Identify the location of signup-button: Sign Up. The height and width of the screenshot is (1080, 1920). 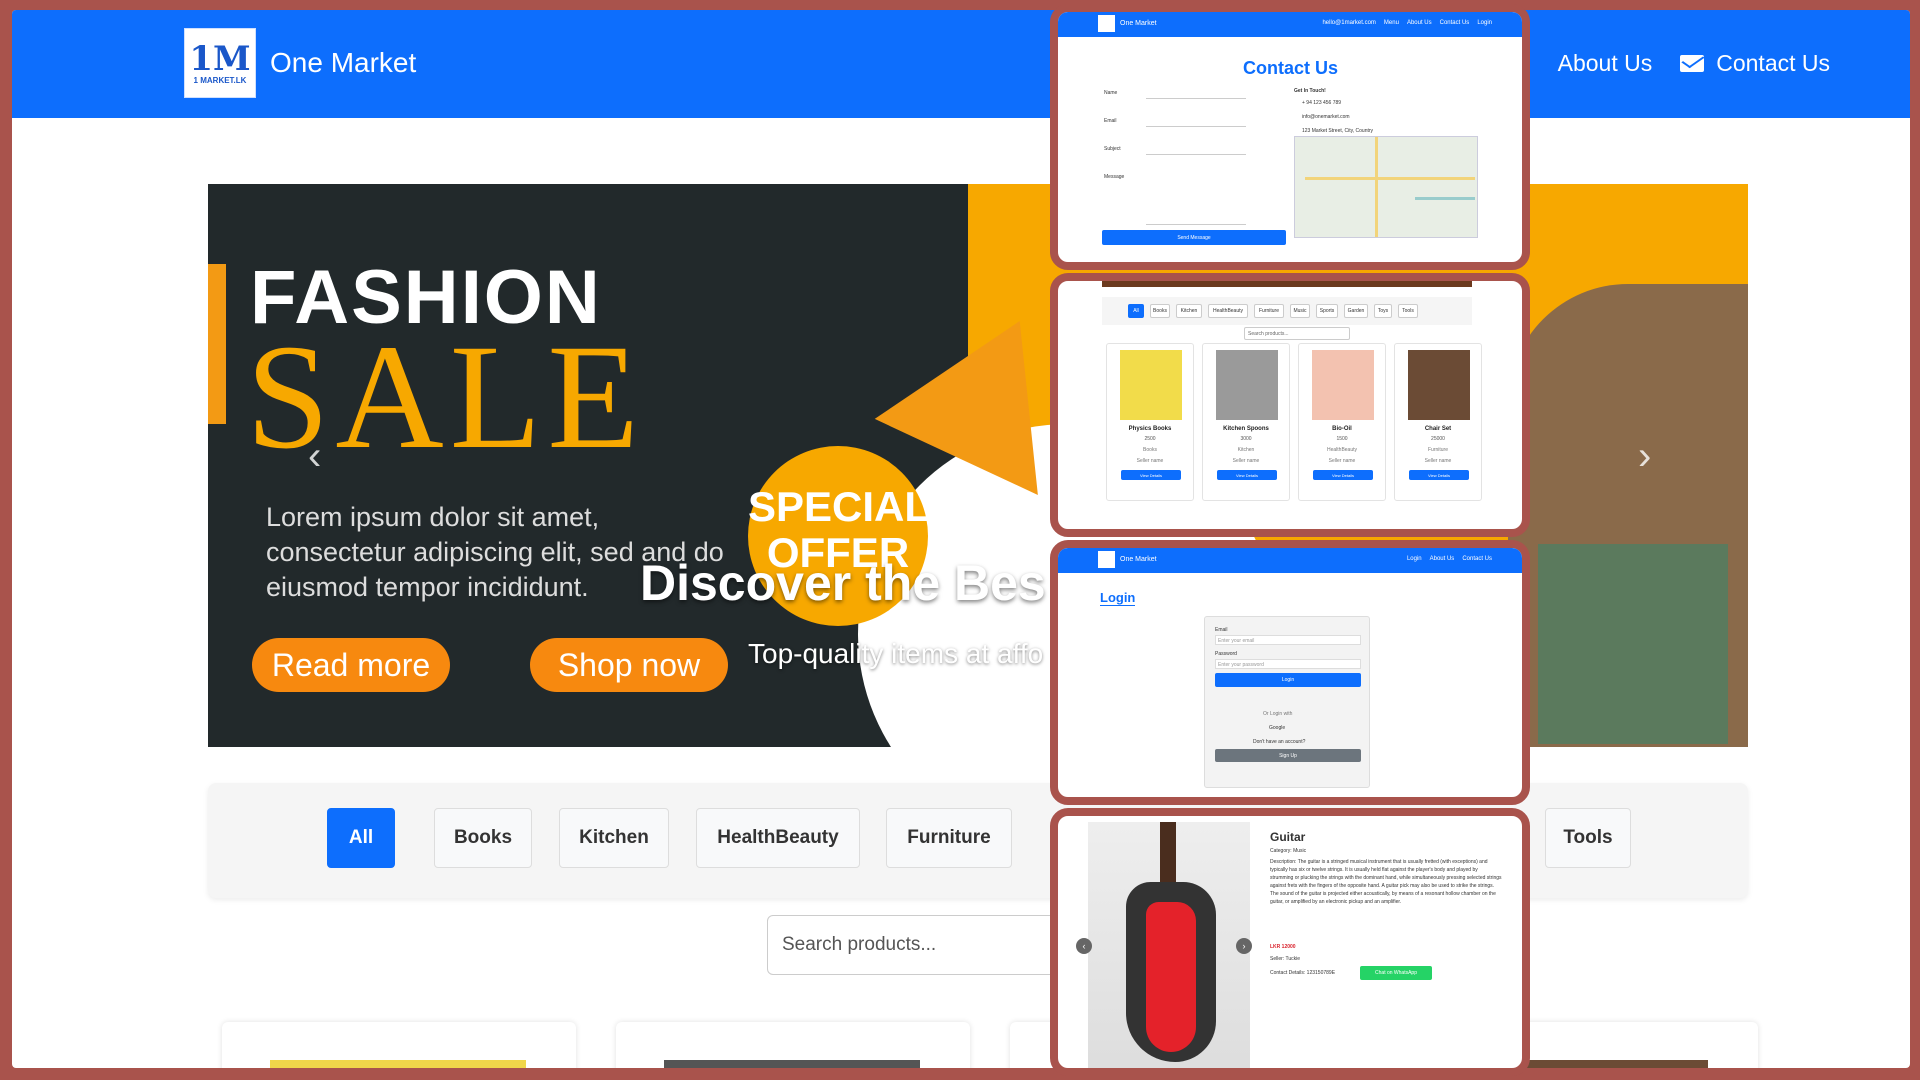
(1288, 755).